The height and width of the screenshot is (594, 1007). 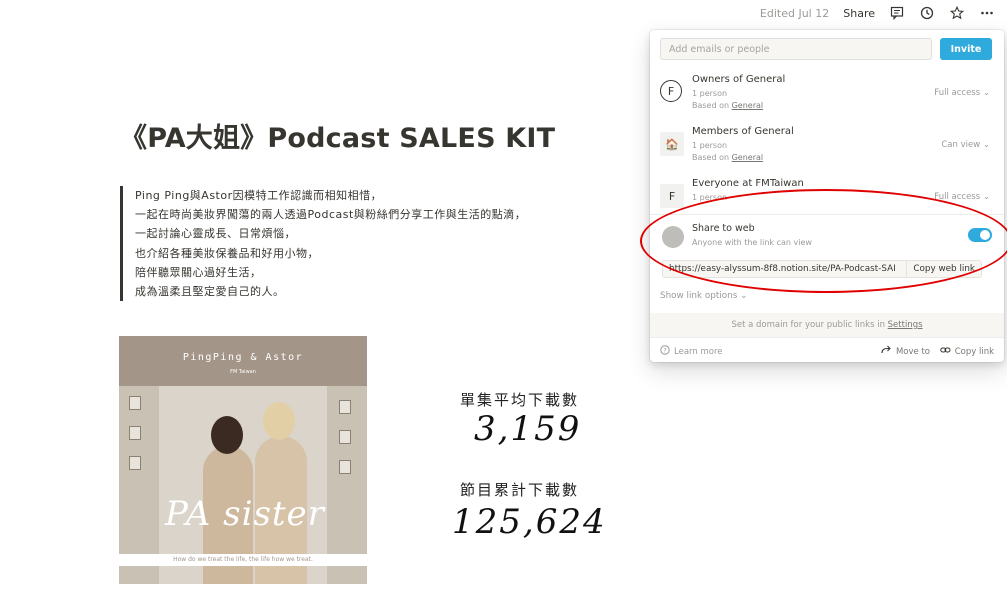 What do you see at coordinates (743, 131) in the screenshot?
I see `member-name: Members of General` at bounding box center [743, 131].